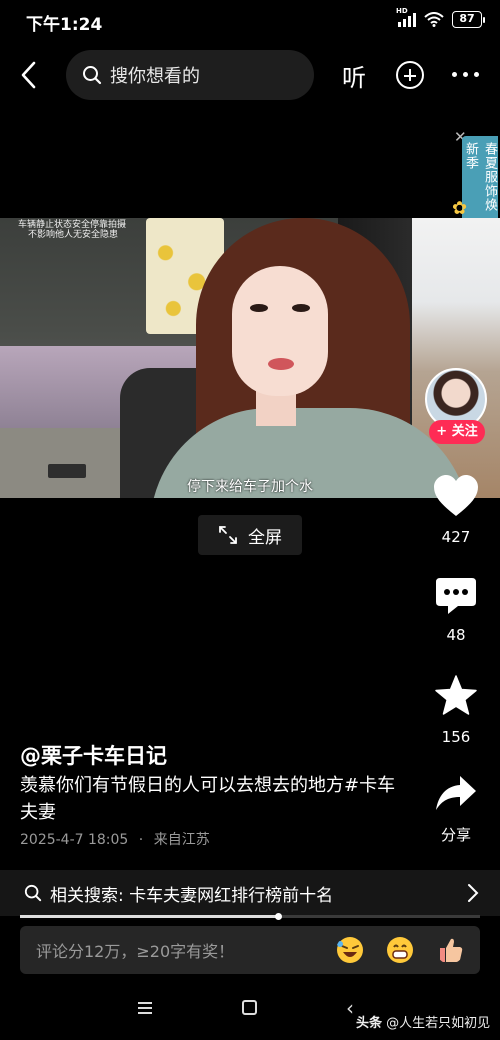 This screenshot has width=500, height=1040. I want to click on back-button, so click(29, 75).